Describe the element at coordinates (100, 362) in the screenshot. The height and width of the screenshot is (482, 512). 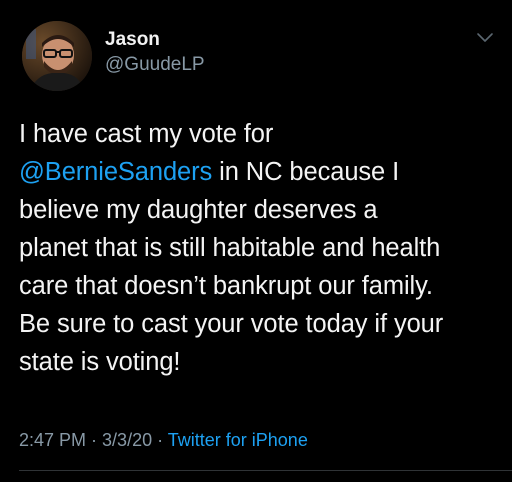
I see `tweet-line: state is voting!` at that location.